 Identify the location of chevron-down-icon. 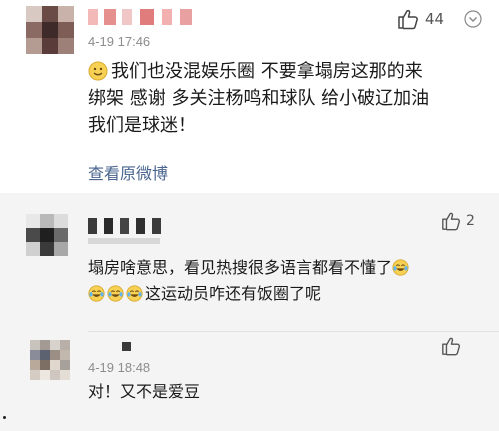
(473, 19).